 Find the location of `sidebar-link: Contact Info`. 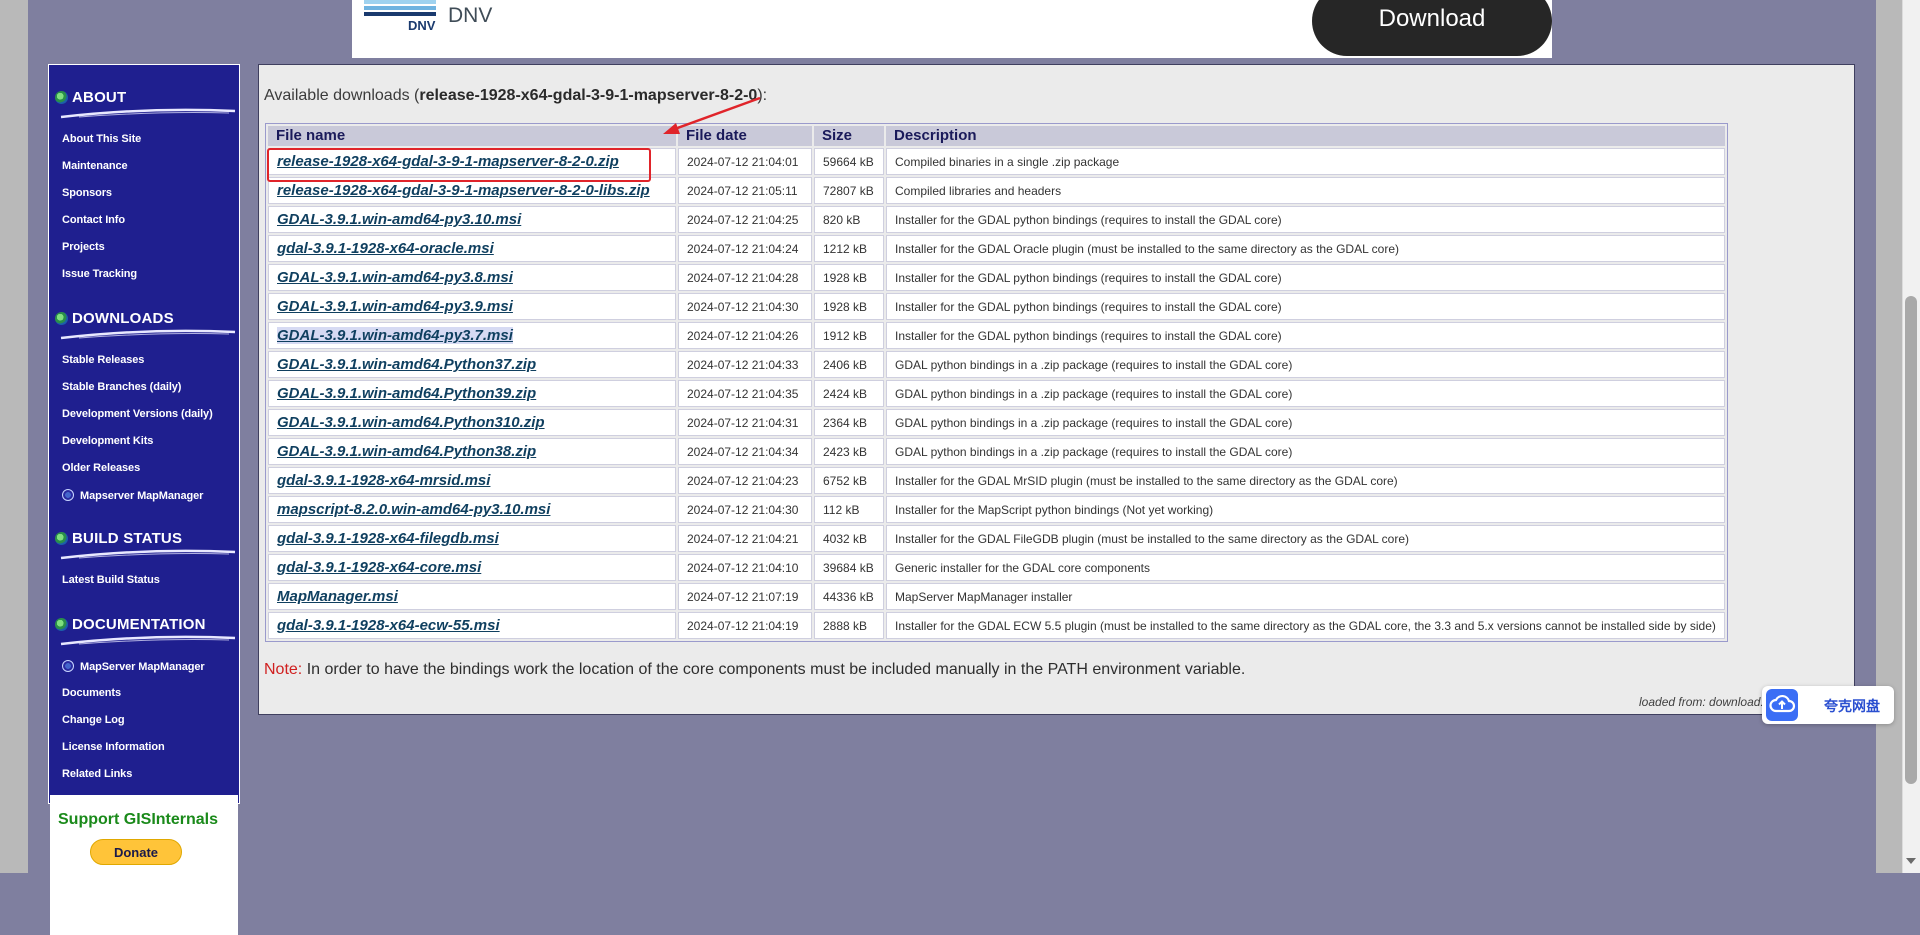

sidebar-link: Contact Info is located at coordinates (93, 220).